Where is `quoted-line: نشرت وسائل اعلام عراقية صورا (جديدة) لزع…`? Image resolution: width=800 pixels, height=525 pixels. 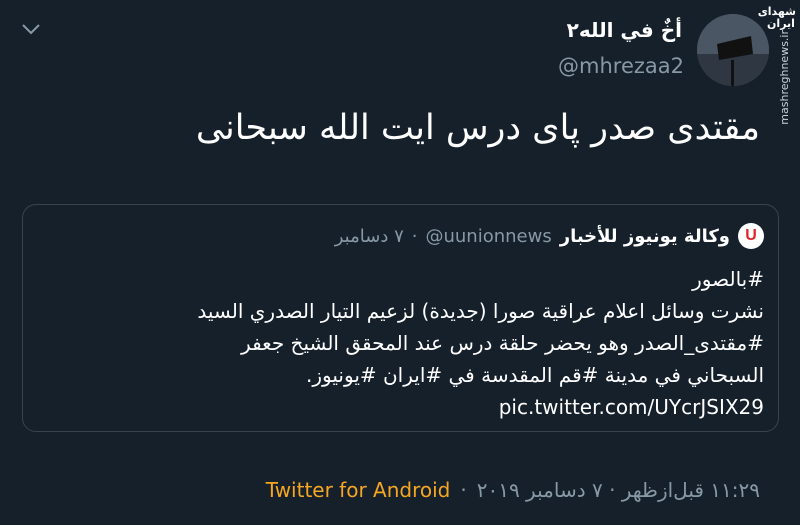 quoted-line: نشرت وسائل اعلام عراقية صورا (جديدة) لزع… is located at coordinates (480, 311).